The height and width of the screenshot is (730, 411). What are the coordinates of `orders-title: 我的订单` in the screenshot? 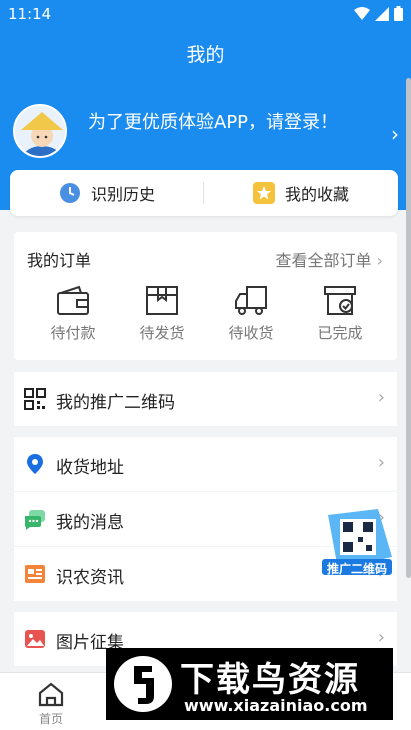 It's located at (59, 260).